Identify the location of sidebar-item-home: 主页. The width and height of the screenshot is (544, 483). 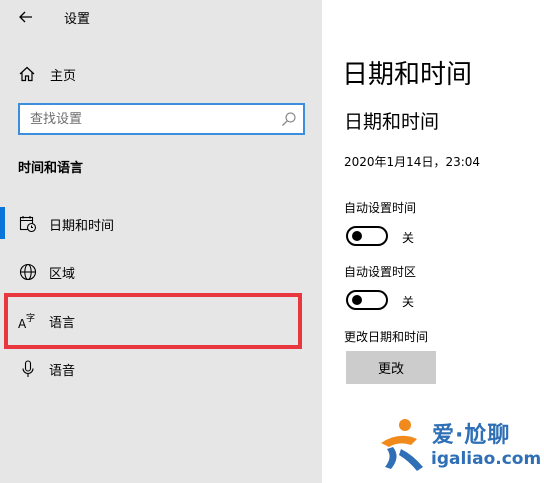
(161, 73).